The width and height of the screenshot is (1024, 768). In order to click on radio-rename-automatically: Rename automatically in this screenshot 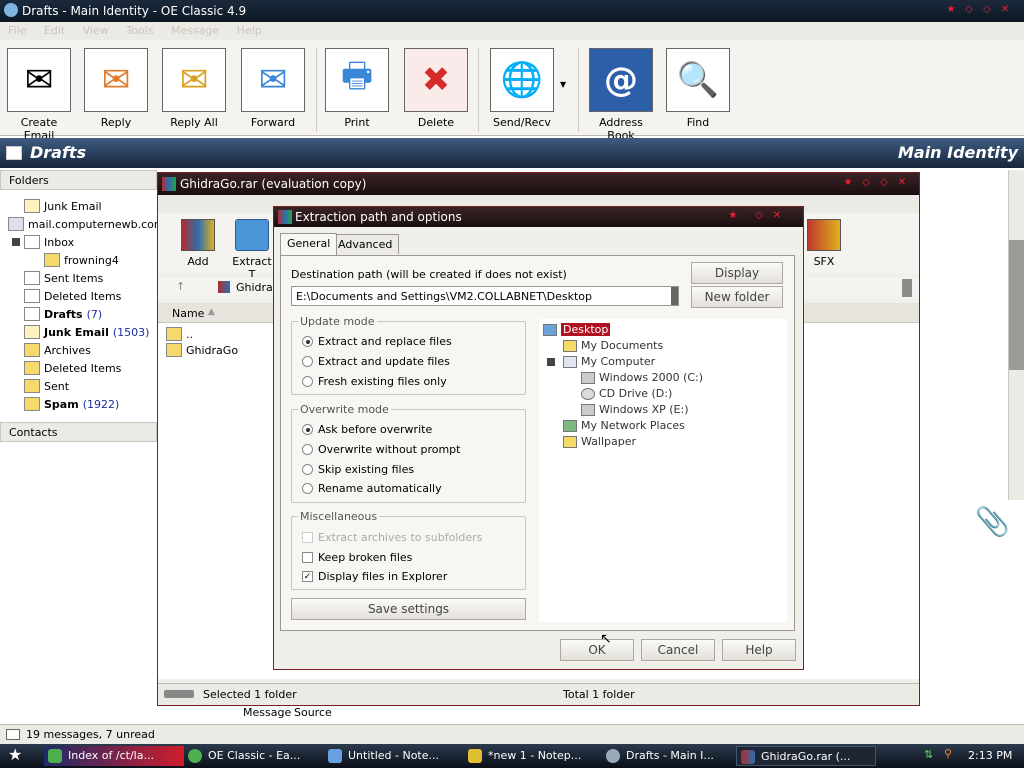, I will do `click(372, 488)`.